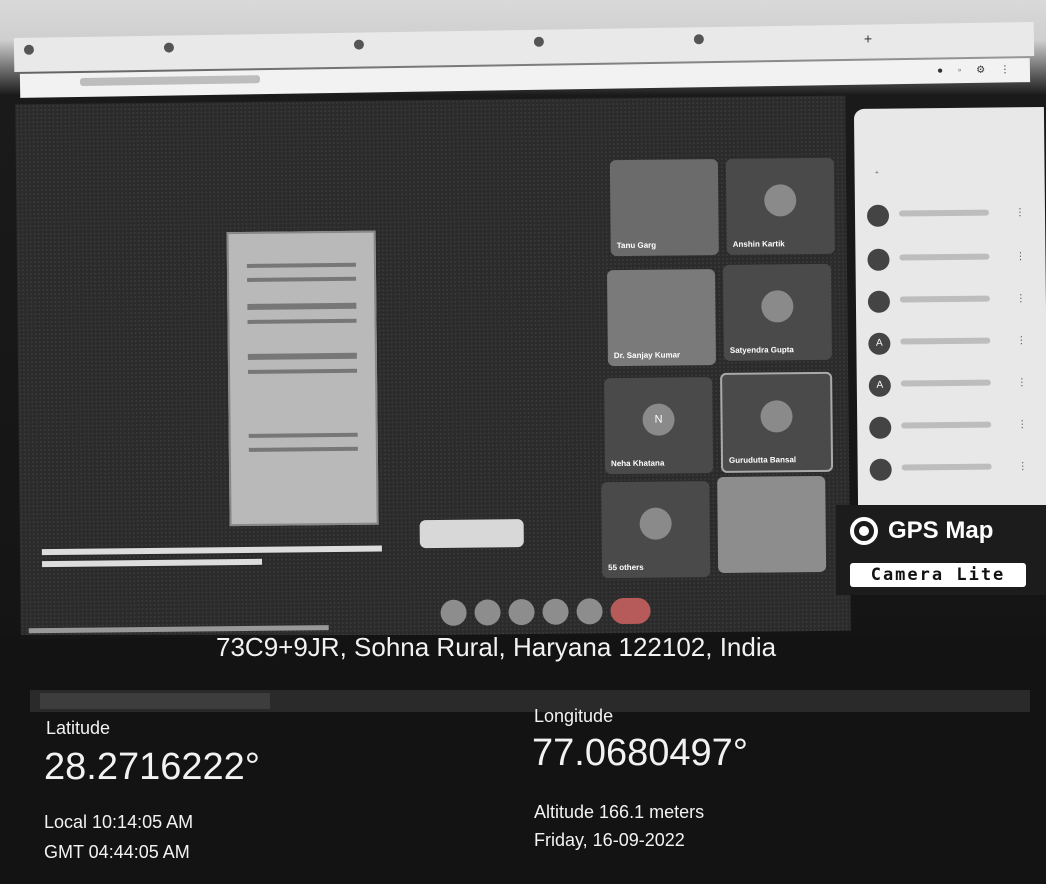  What do you see at coordinates (976, 70) in the screenshot?
I see `browser-toolbar-icons: ● ◦ ⚙ ⋮` at bounding box center [976, 70].